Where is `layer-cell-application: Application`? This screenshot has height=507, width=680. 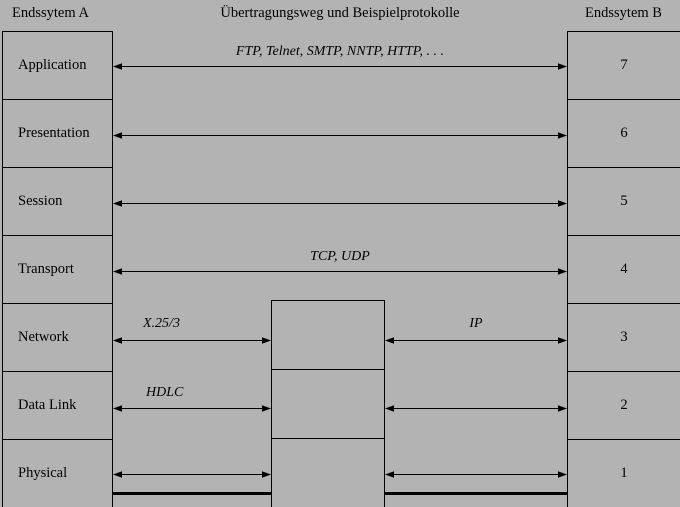
layer-cell-application: Application is located at coordinates (57, 65).